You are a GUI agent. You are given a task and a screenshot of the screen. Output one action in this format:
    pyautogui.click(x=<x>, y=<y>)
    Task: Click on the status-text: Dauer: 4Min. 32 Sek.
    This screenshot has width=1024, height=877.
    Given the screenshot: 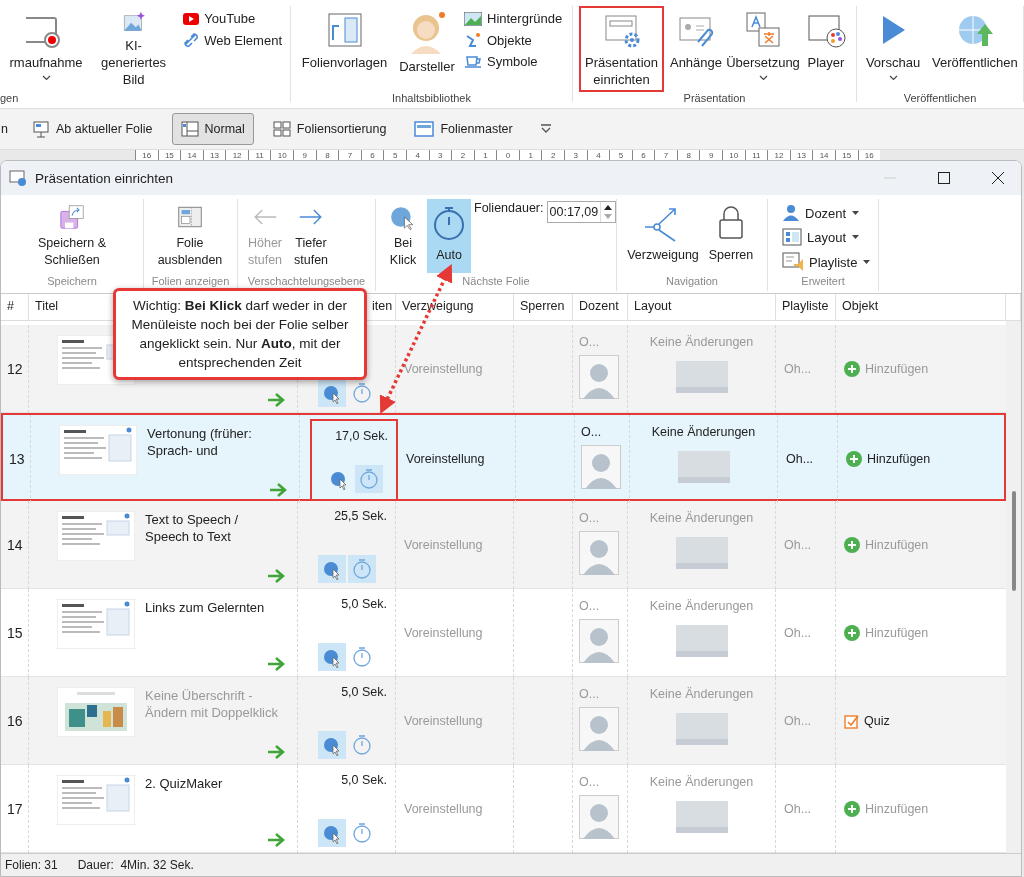 What is the action you would take?
    pyautogui.click(x=135, y=865)
    